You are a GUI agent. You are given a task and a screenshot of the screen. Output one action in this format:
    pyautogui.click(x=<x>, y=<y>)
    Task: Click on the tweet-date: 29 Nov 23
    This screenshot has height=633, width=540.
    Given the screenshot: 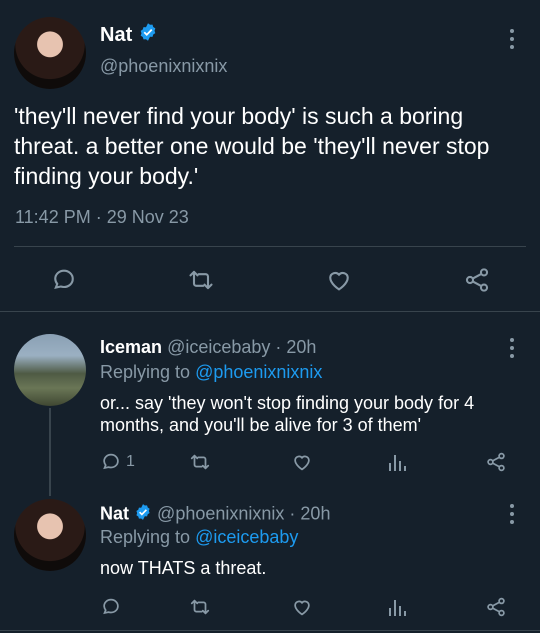 What is the action you would take?
    pyautogui.click(x=147, y=217)
    